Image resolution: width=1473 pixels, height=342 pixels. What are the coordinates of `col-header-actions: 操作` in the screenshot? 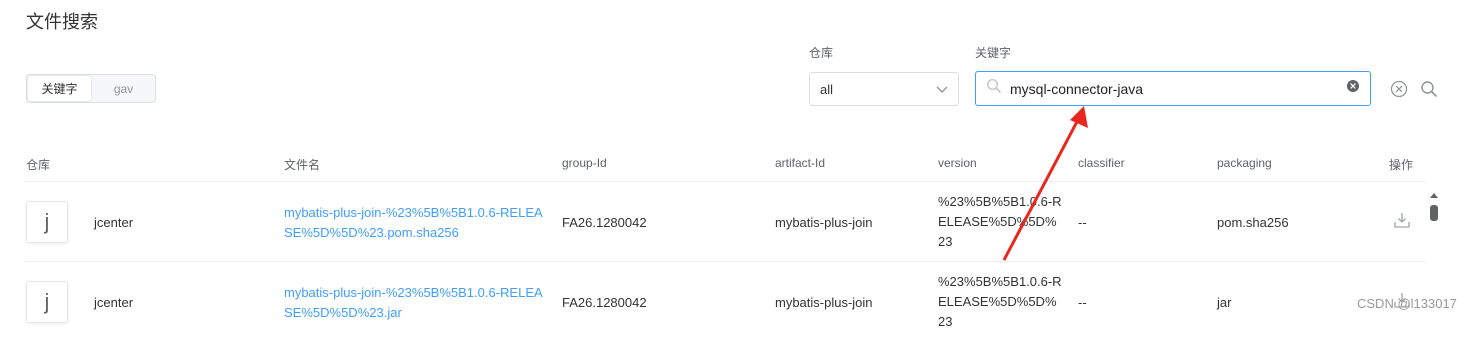 It's located at (1401, 165).